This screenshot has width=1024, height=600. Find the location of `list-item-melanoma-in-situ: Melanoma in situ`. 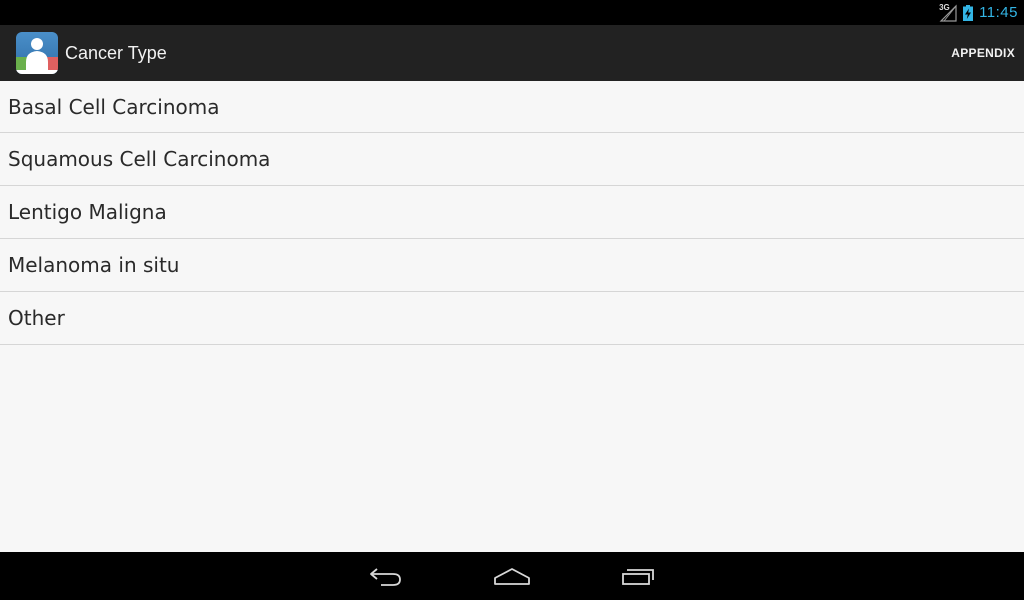

list-item-melanoma-in-situ: Melanoma in situ is located at coordinates (512, 265).